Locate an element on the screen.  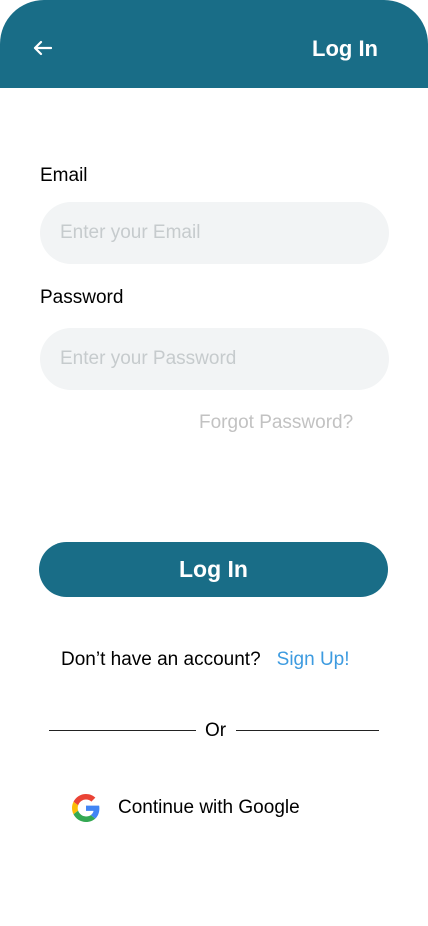
google-icon is located at coordinates (86, 808).